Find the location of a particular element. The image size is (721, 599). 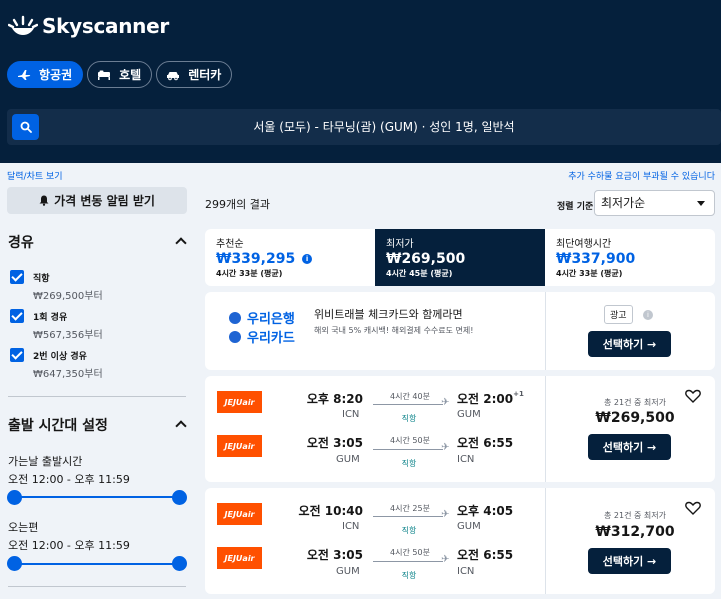

nav-cars-button: 렌터카 is located at coordinates (194, 74).